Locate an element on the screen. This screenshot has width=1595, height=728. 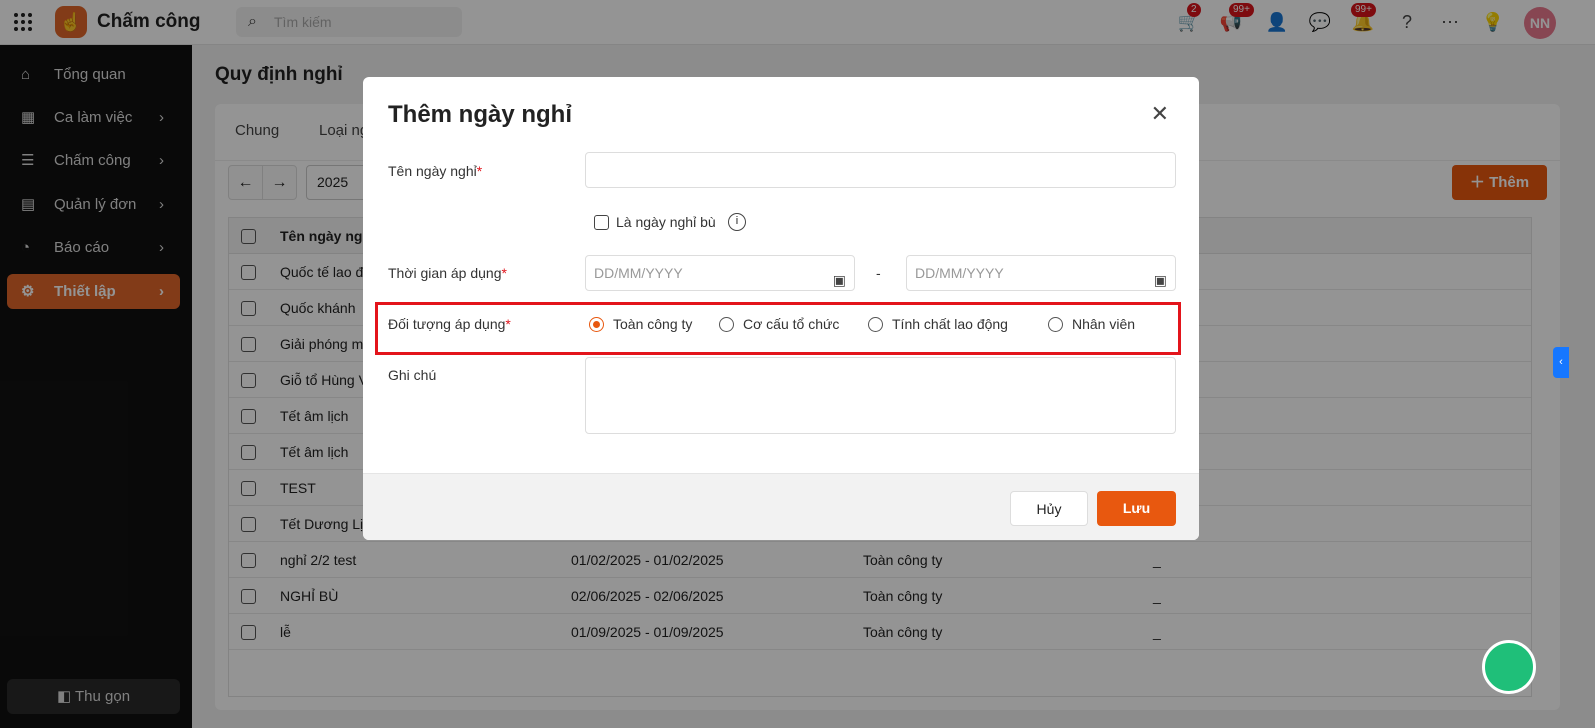
side-panel-toggle: ‹ is located at coordinates (1561, 362).